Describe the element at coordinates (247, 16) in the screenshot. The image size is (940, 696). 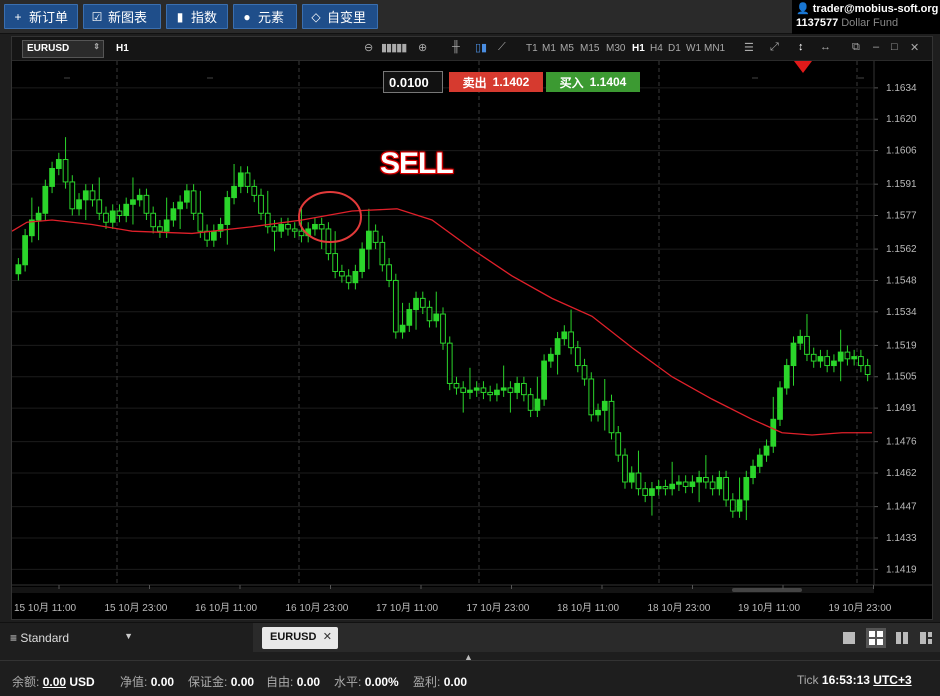
I see `shapes-icon: ●` at that location.